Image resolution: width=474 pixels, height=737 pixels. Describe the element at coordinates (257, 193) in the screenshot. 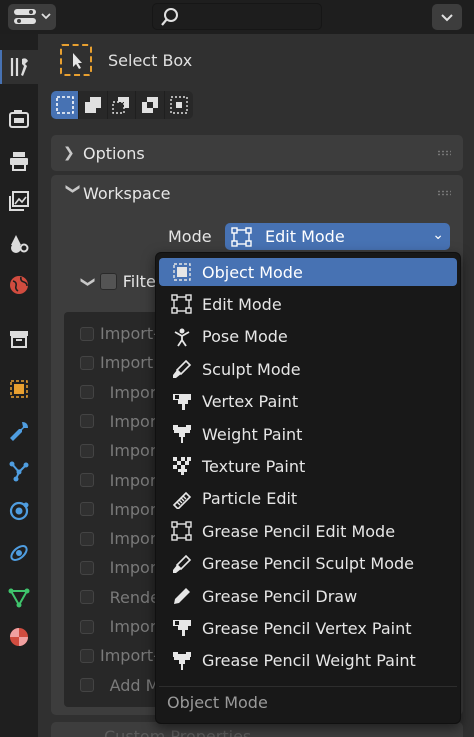

I see `workspace-panel-header: ❯ Workspace` at that location.